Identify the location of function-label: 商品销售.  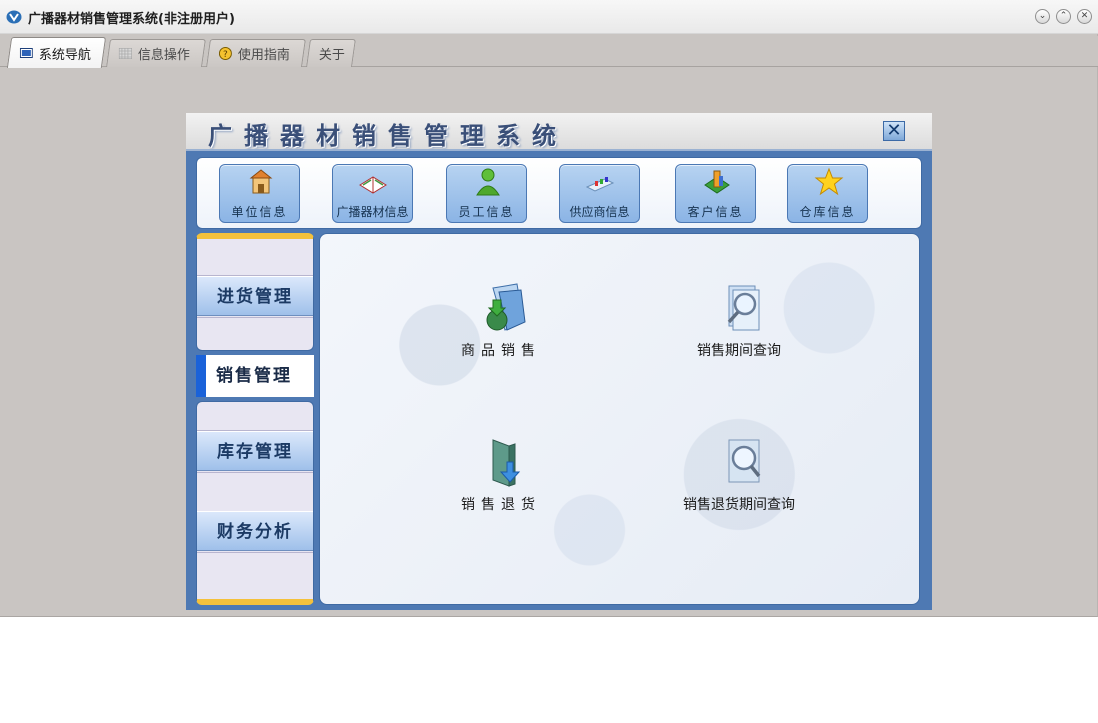
(501, 351).